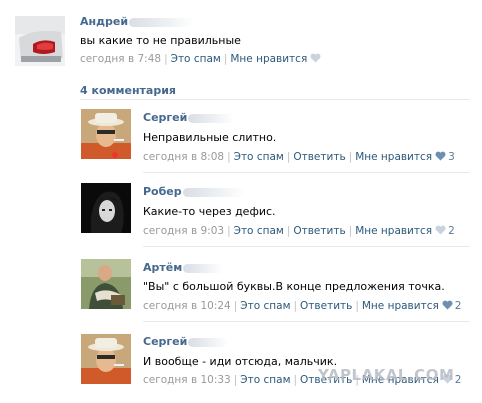  I want to click on post-spam-link: Это спам, so click(196, 59).